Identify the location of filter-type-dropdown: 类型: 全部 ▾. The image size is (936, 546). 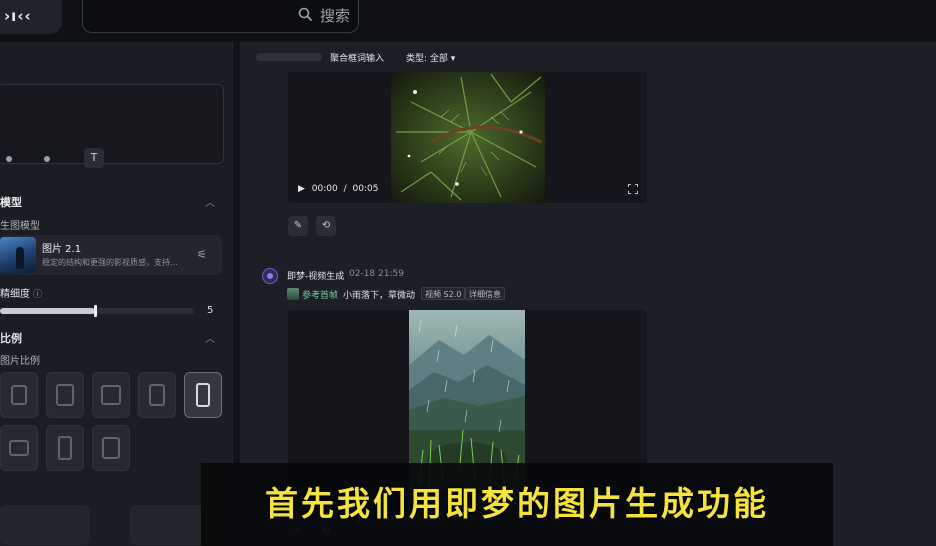
(430, 57).